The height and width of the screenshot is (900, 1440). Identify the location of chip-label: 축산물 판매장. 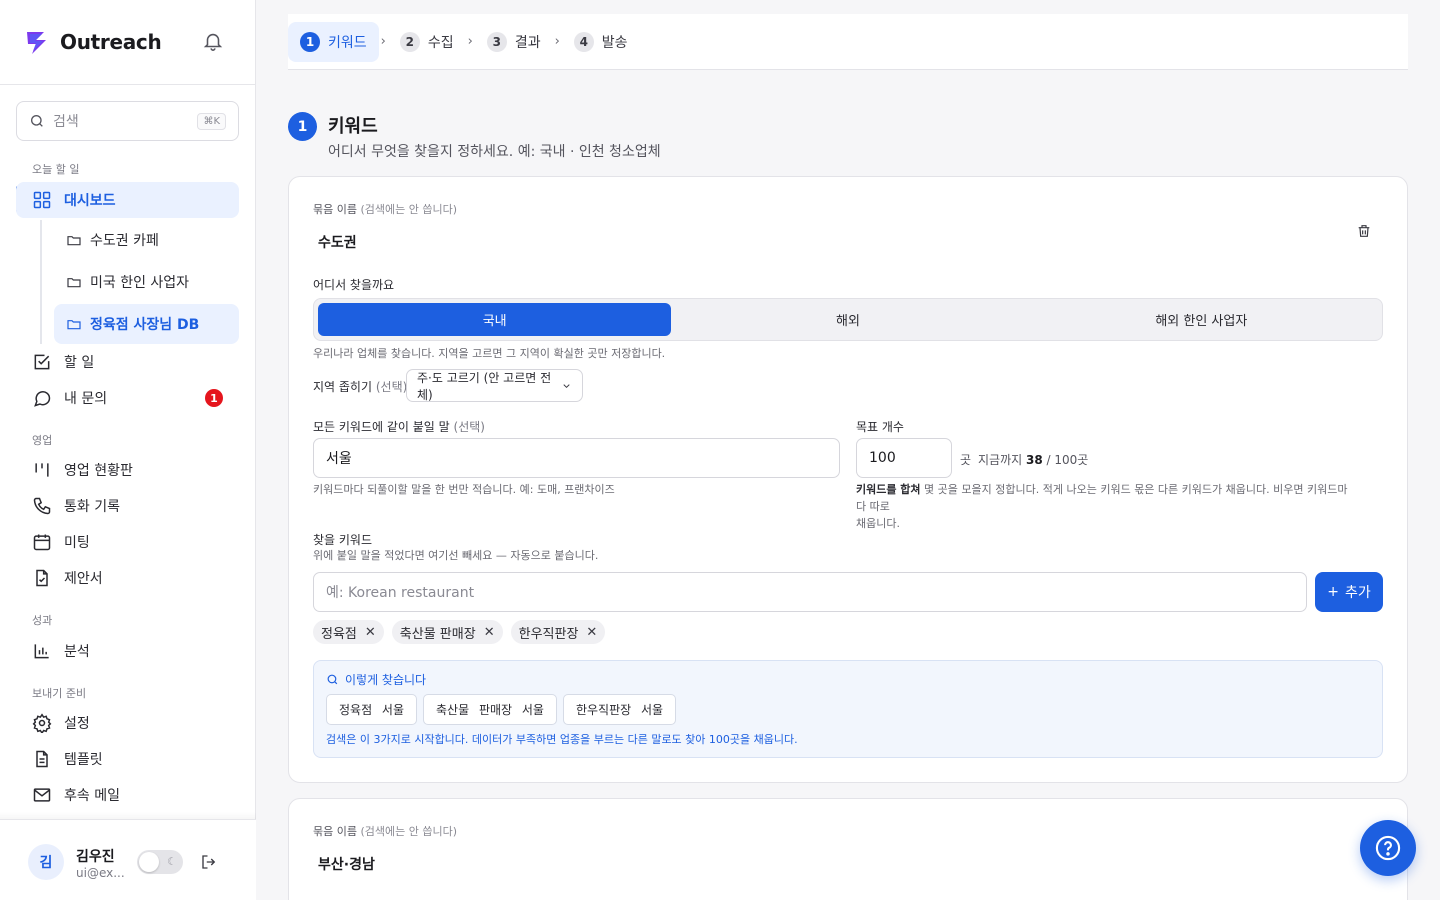
(437, 634).